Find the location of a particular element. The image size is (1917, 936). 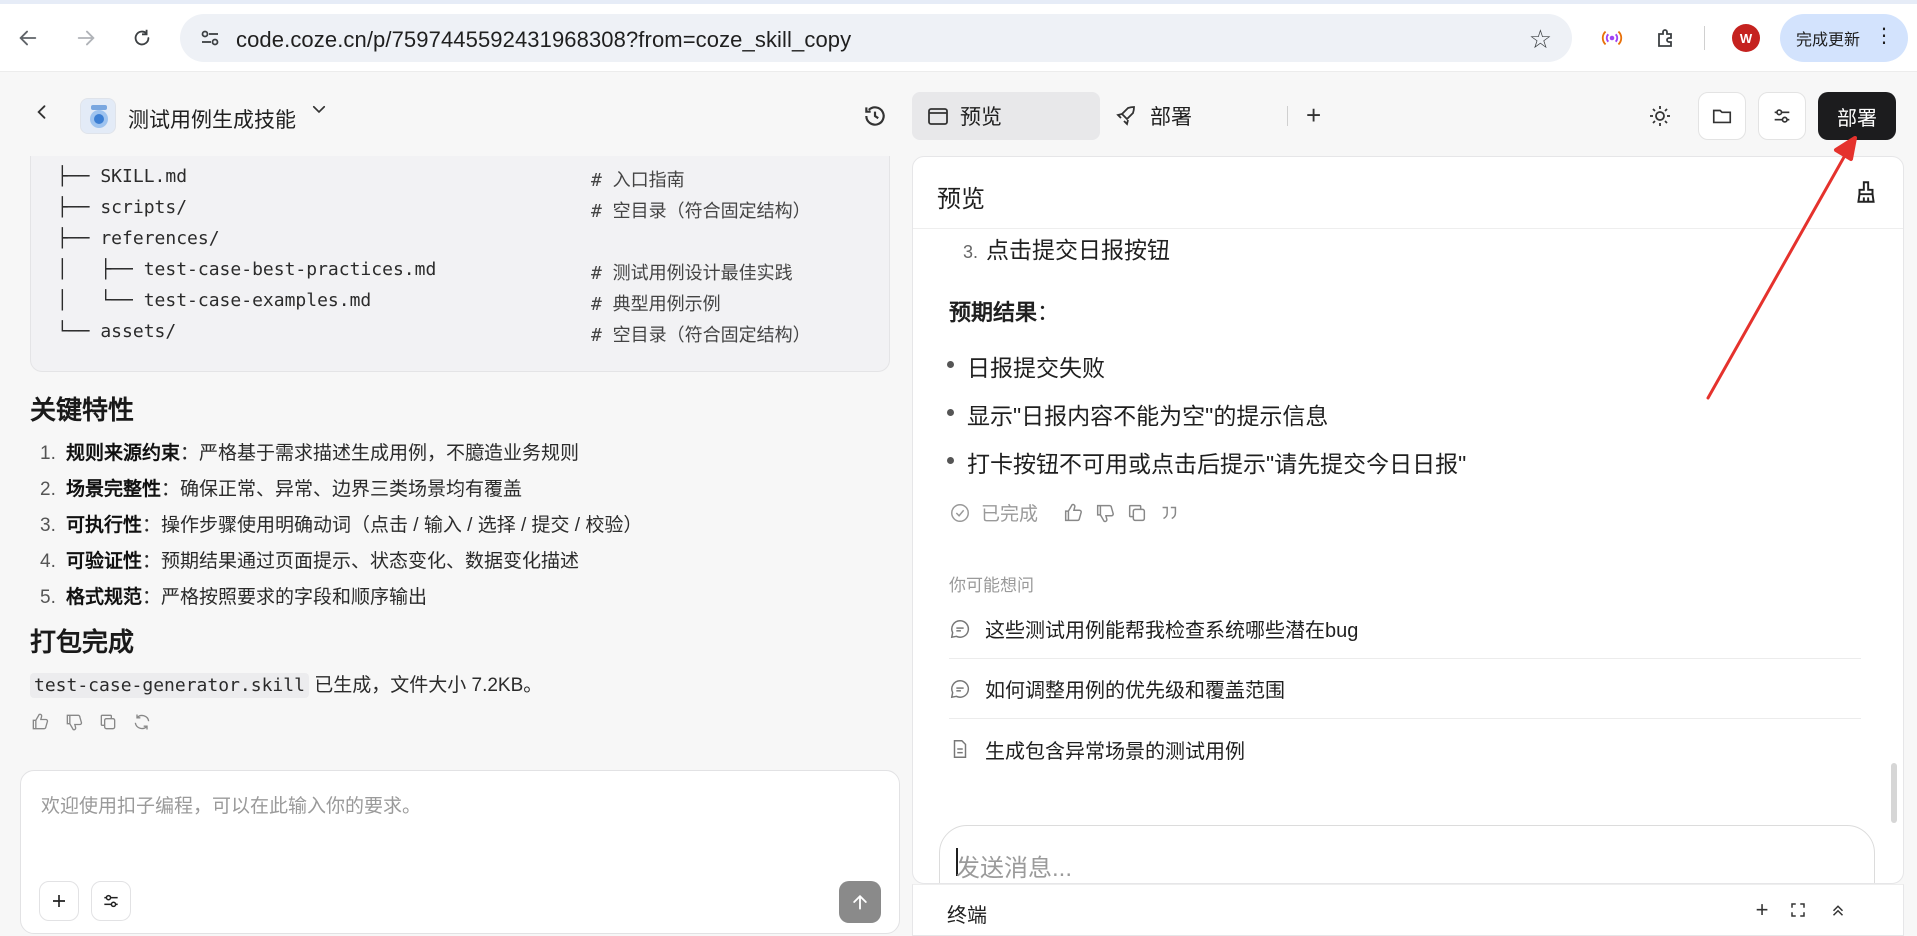

suggestion-item: 这些测试用例能帮我检查系统哪些潜在bug is located at coordinates (1405, 629).